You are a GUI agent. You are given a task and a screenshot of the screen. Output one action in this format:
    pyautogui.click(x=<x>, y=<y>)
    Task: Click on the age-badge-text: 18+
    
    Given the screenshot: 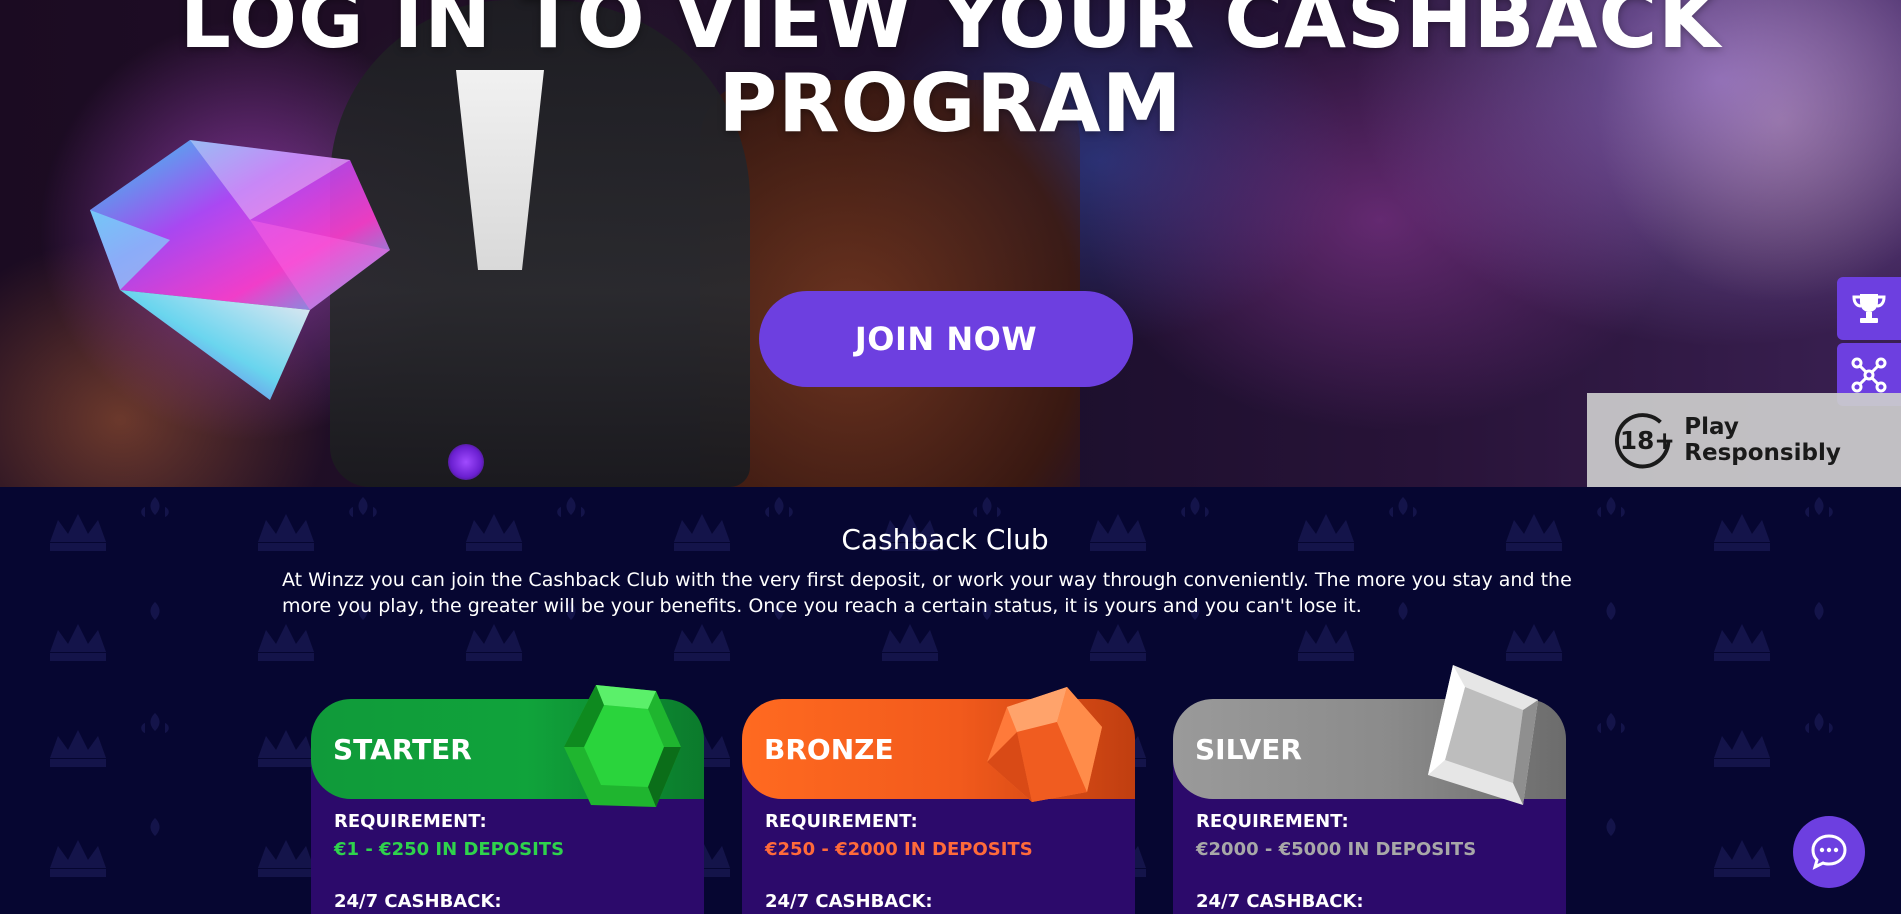 What is the action you would take?
    pyautogui.click(x=1647, y=440)
    